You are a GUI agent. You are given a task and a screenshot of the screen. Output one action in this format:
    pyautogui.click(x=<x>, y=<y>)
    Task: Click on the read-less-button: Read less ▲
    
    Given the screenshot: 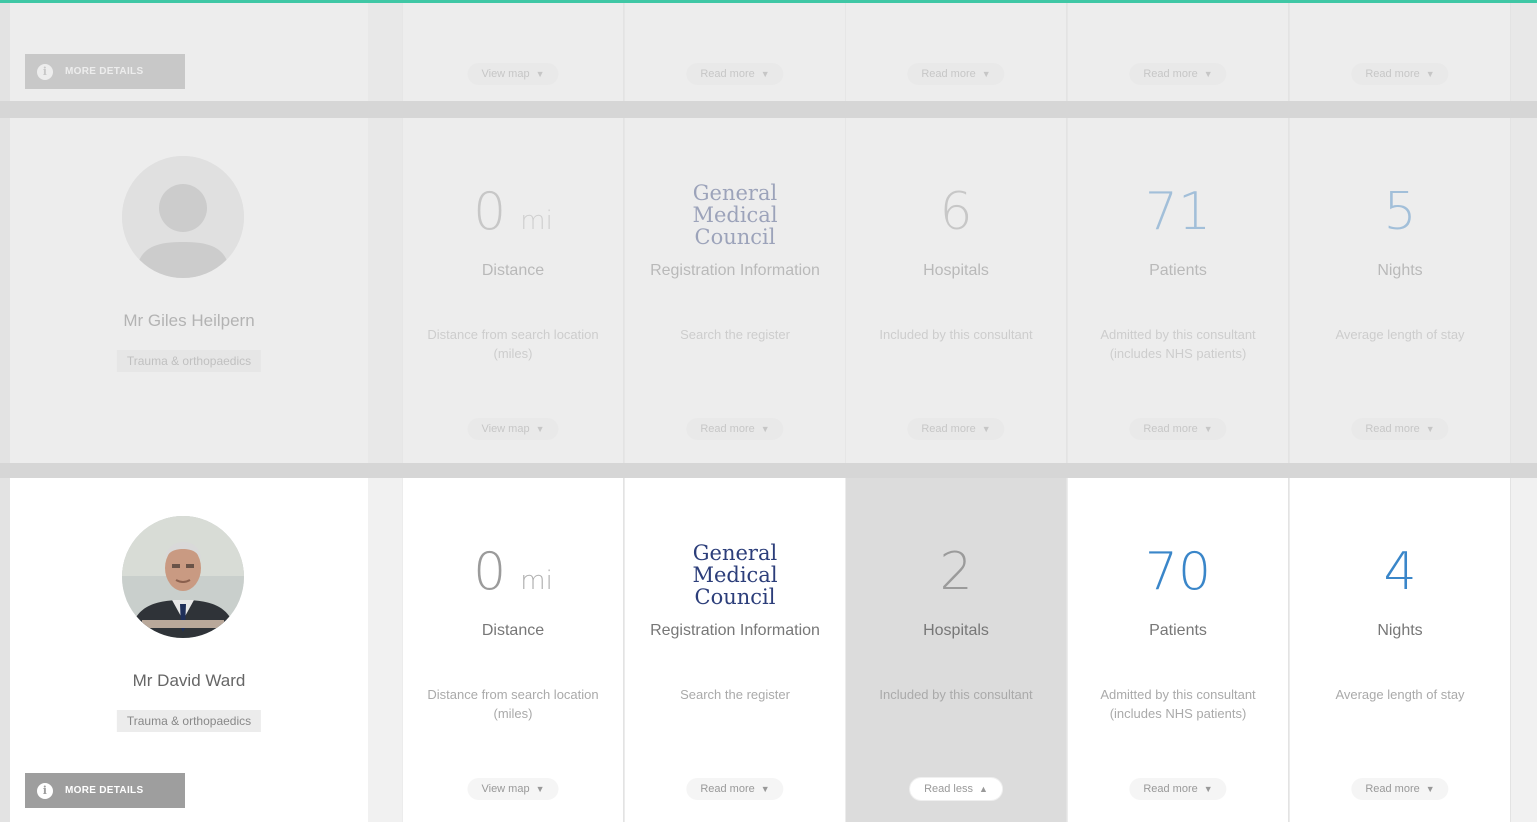 What is the action you would take?
    pyautogui.click(x=956, y=789)
    